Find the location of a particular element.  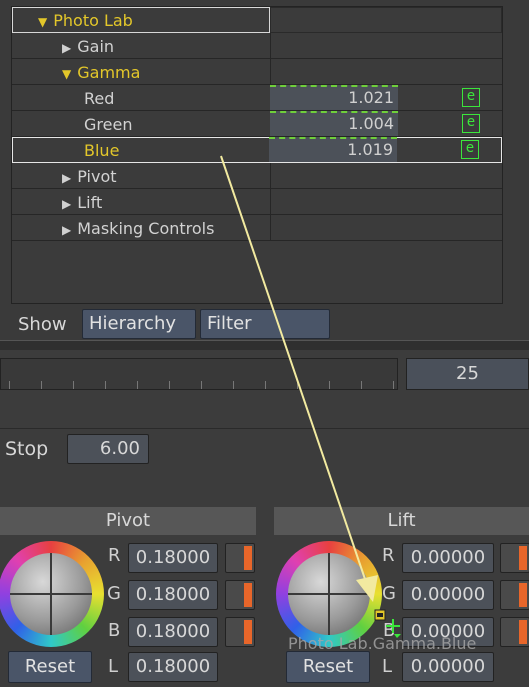

lift-g-swatch is located at coordinates (514, 595).